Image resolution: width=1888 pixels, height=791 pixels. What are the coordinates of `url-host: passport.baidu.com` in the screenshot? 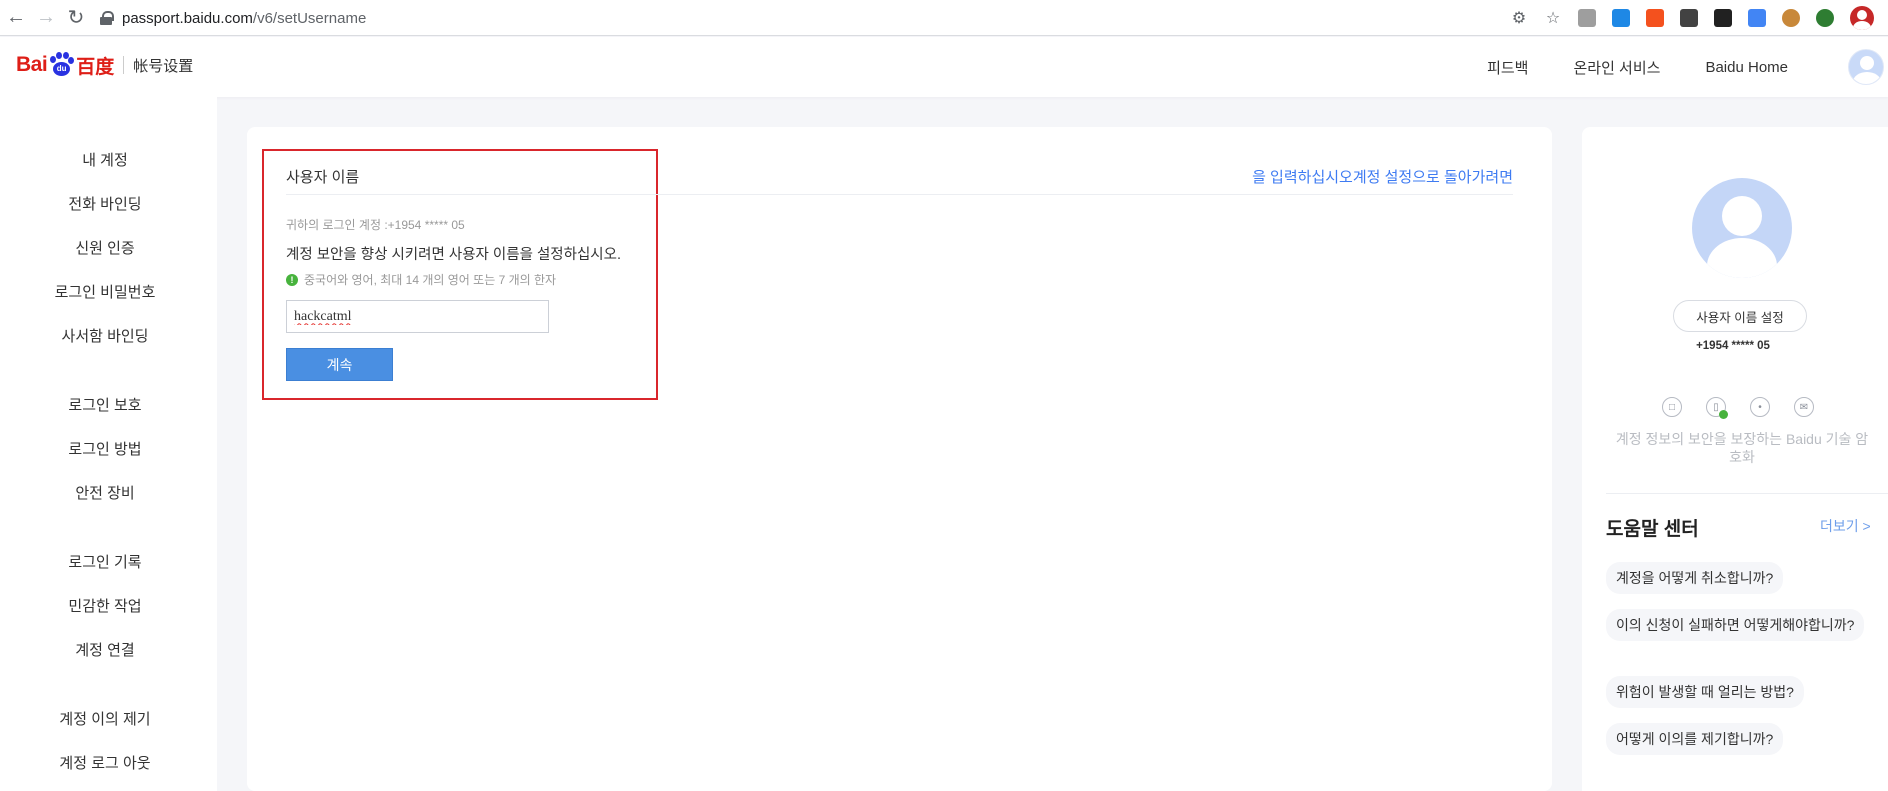 It's located at (187, 18).